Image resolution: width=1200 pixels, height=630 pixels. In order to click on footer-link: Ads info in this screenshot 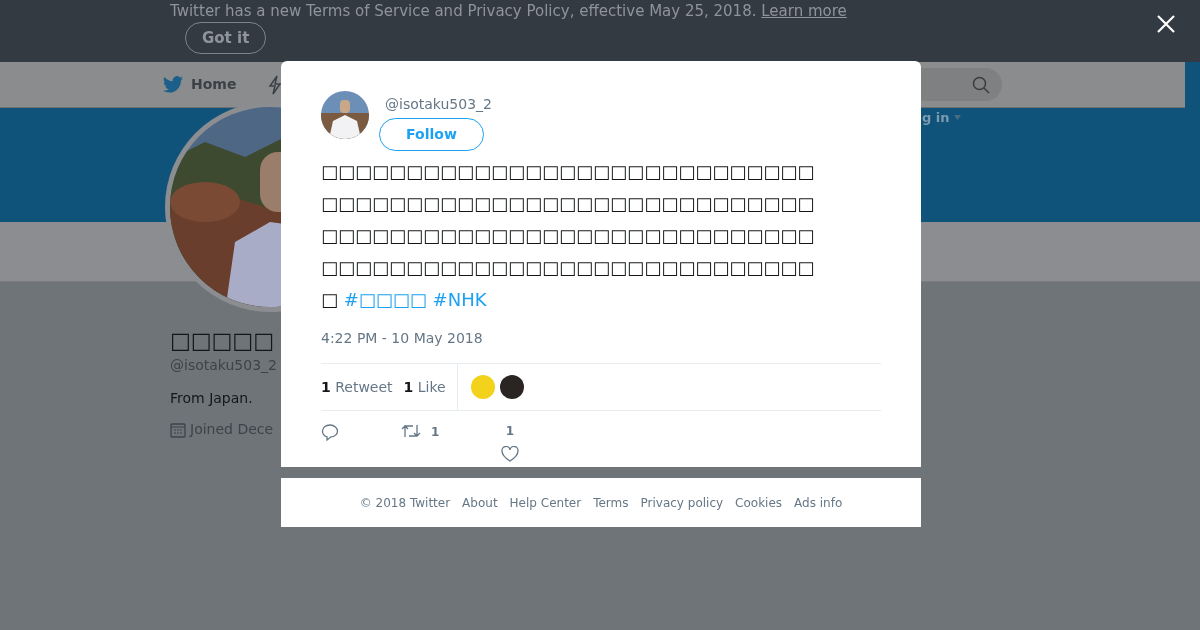, I will do `click(818, 502)`.